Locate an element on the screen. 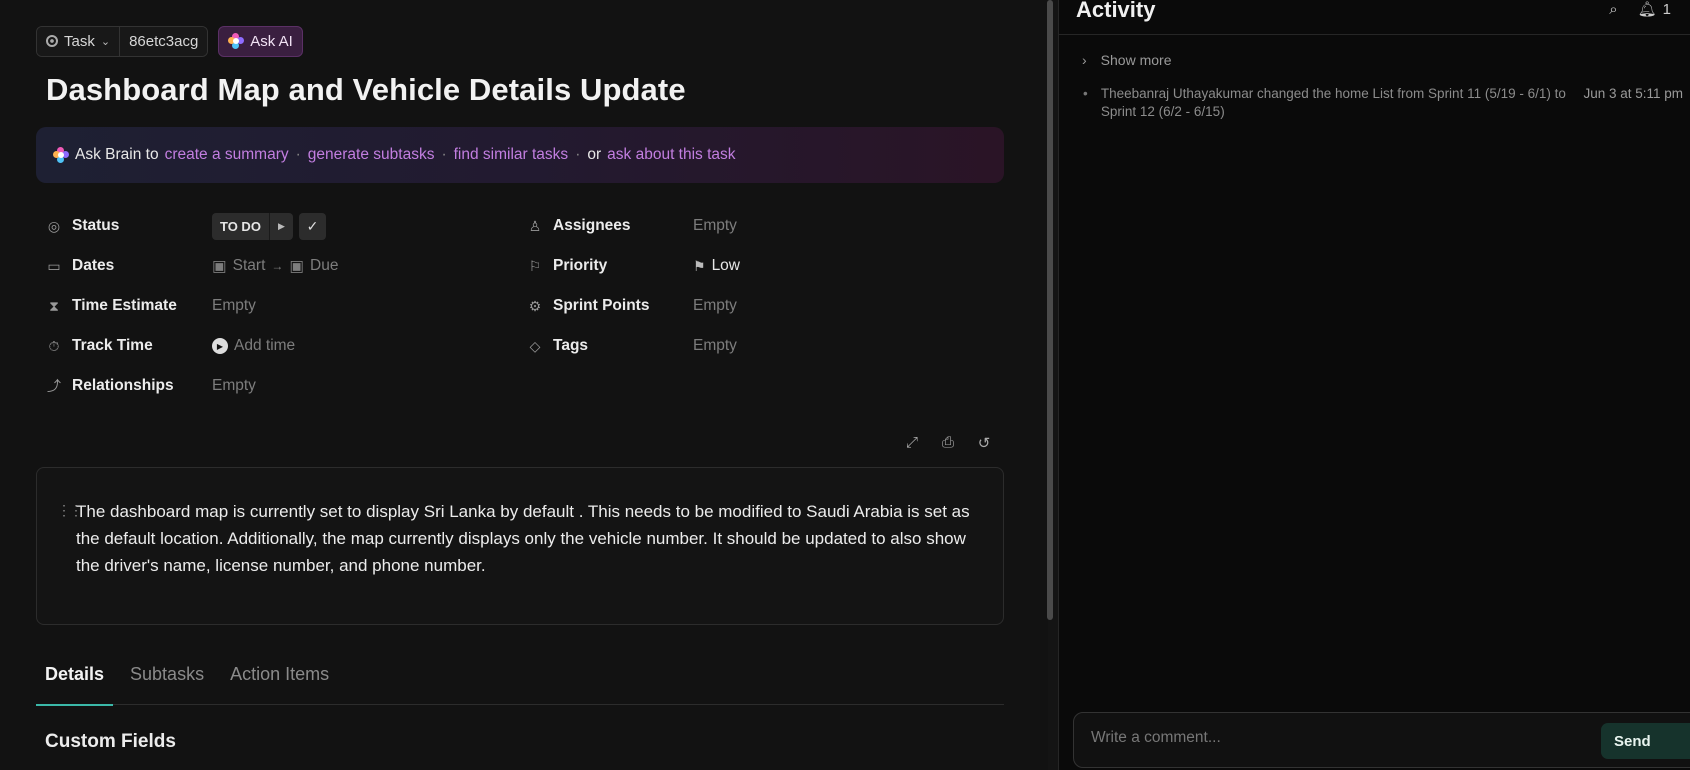 Image resolution: width=1690 pixels, height=770 pixels. search-icon: ⌕ is located at coordinates (1613, 9).